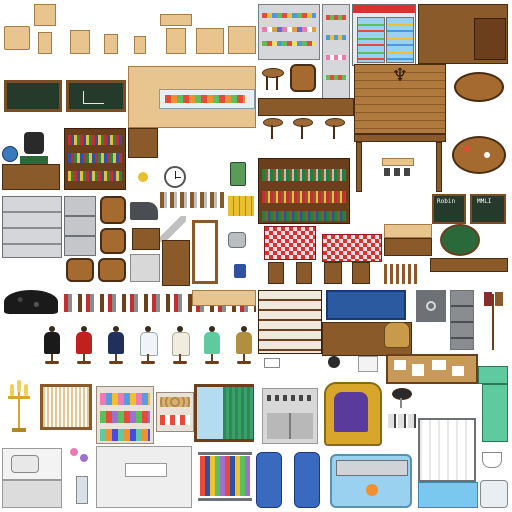 The width and height of the screenshot is (512, 512). I want to click on bookshelf-icon, so click(95, 159).